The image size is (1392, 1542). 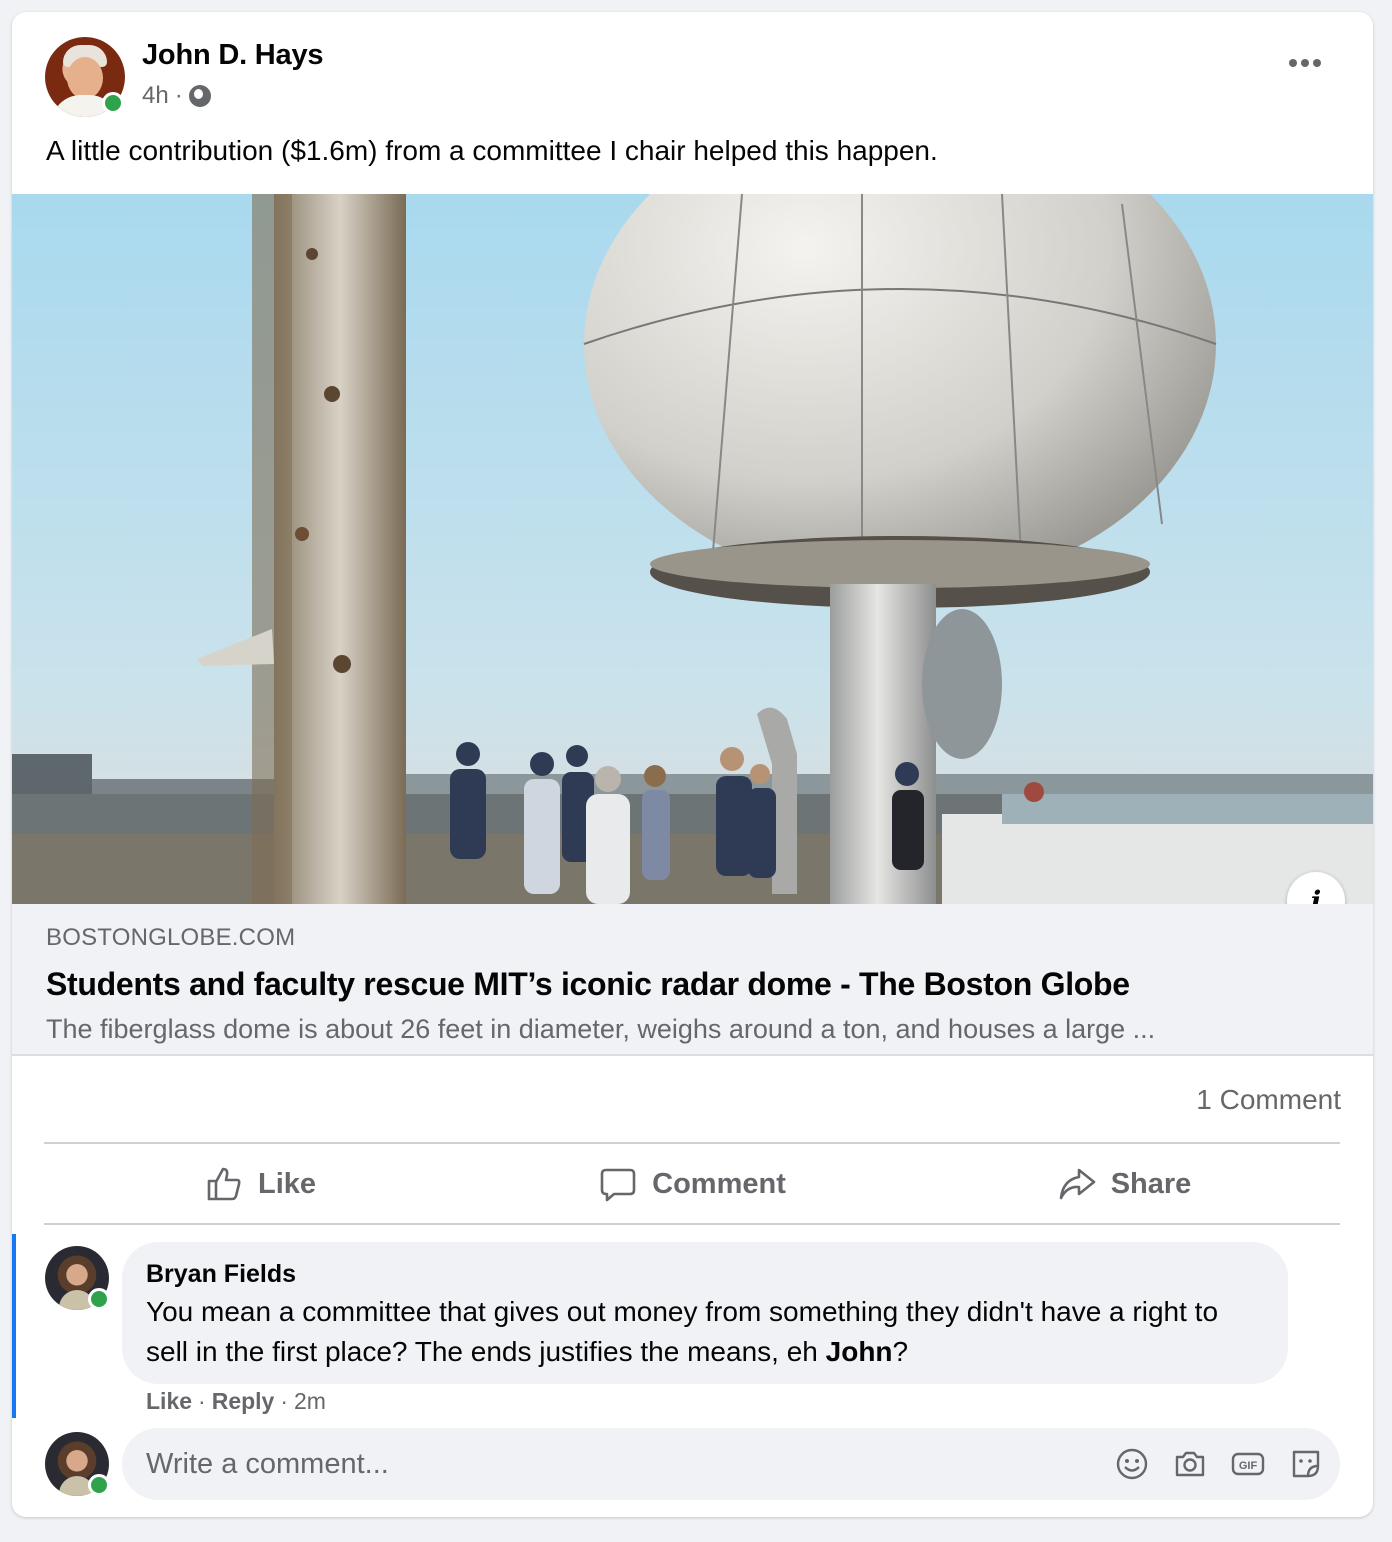 I want to click on more-options-button, so click(x=1305, y=63).